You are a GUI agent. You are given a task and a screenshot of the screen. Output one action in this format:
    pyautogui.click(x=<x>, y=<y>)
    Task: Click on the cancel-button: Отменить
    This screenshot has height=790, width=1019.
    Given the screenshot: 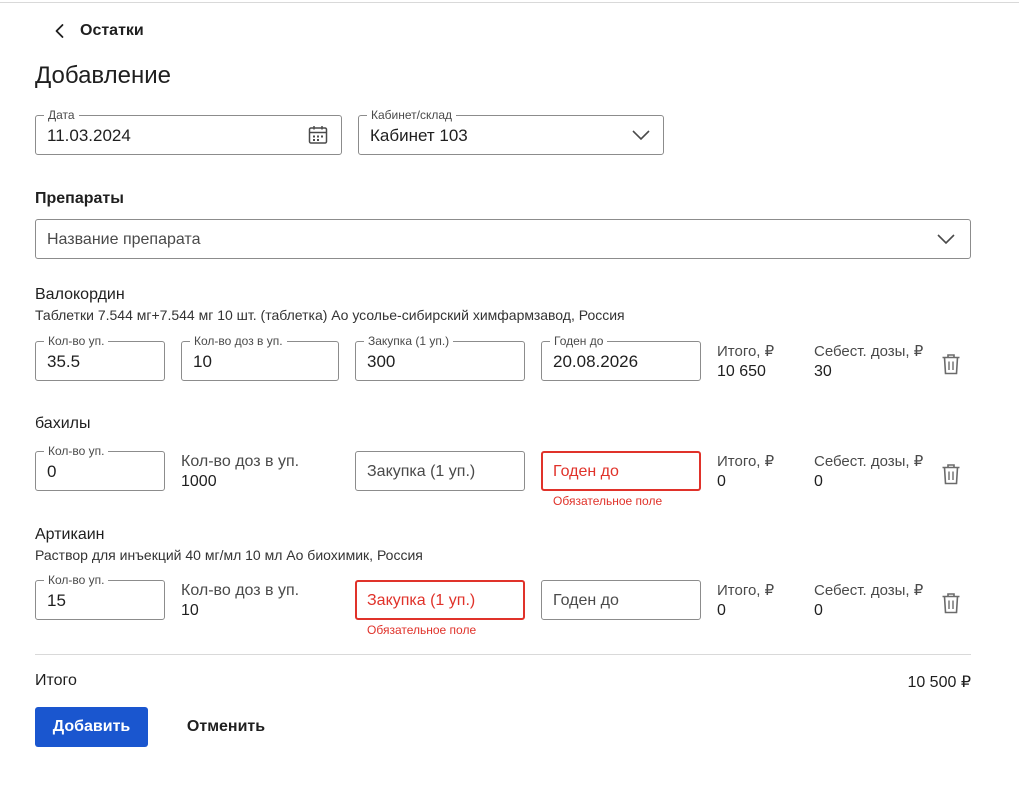 What is the action you would take?
    pyautogui.click(x=226, y=727)
    